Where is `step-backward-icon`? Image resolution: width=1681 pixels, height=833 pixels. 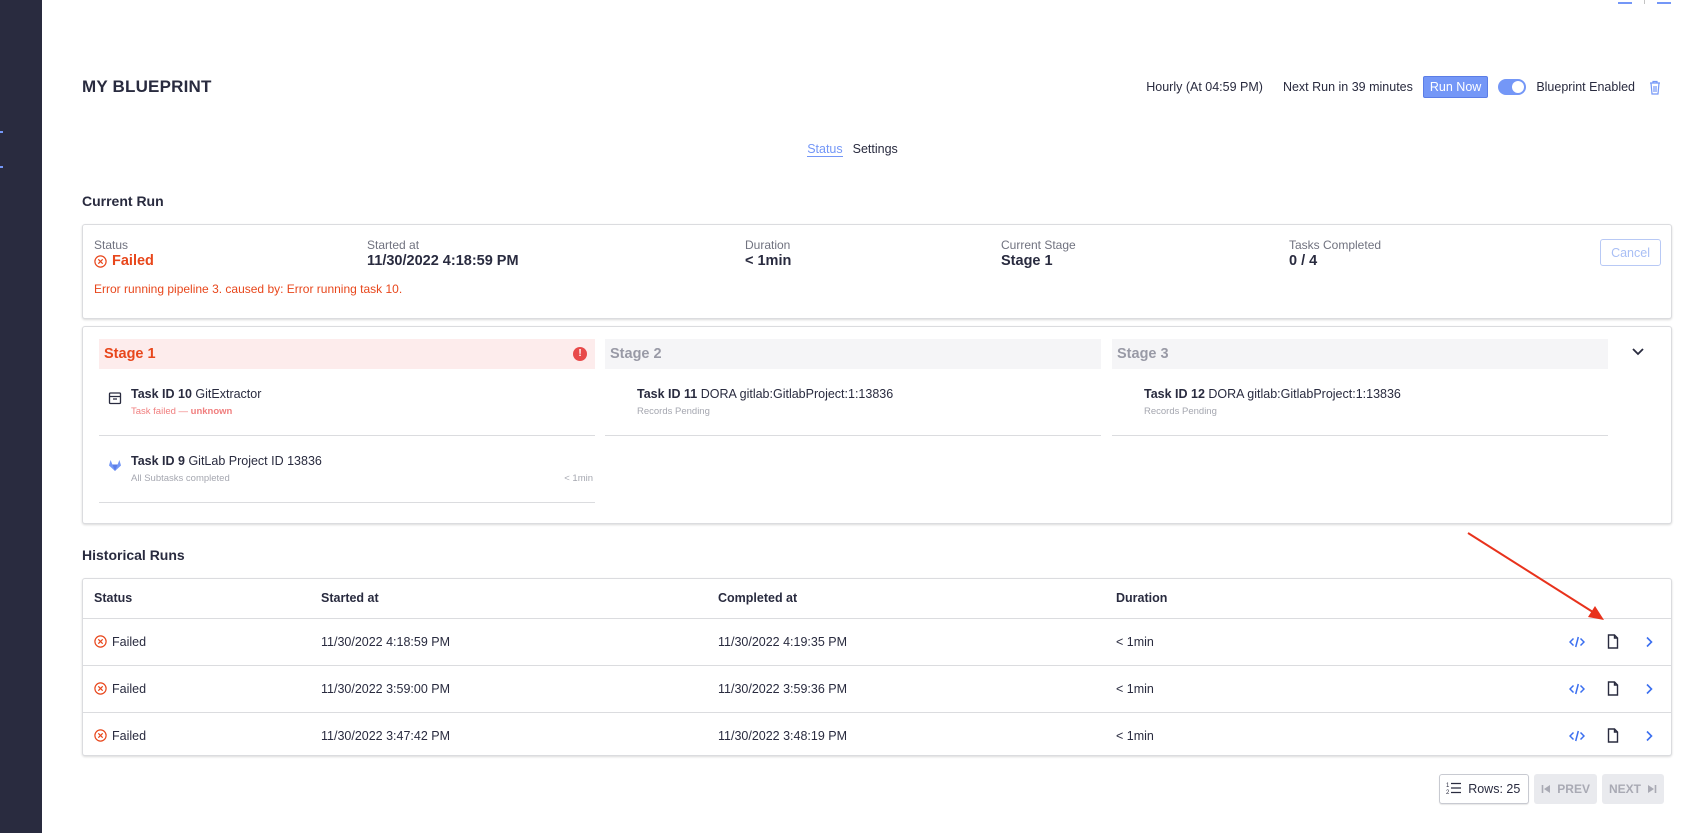 step-backward-icon is located at coordinates (1546, 789).